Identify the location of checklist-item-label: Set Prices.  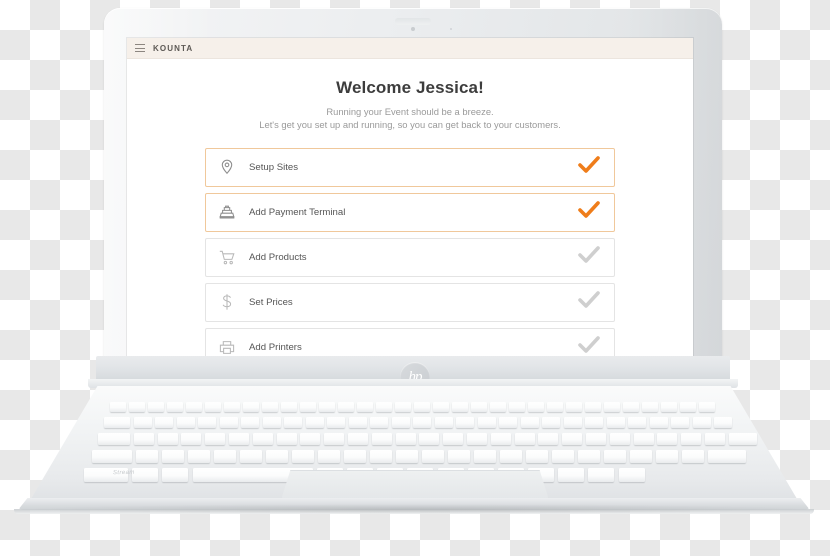
(271, 302).